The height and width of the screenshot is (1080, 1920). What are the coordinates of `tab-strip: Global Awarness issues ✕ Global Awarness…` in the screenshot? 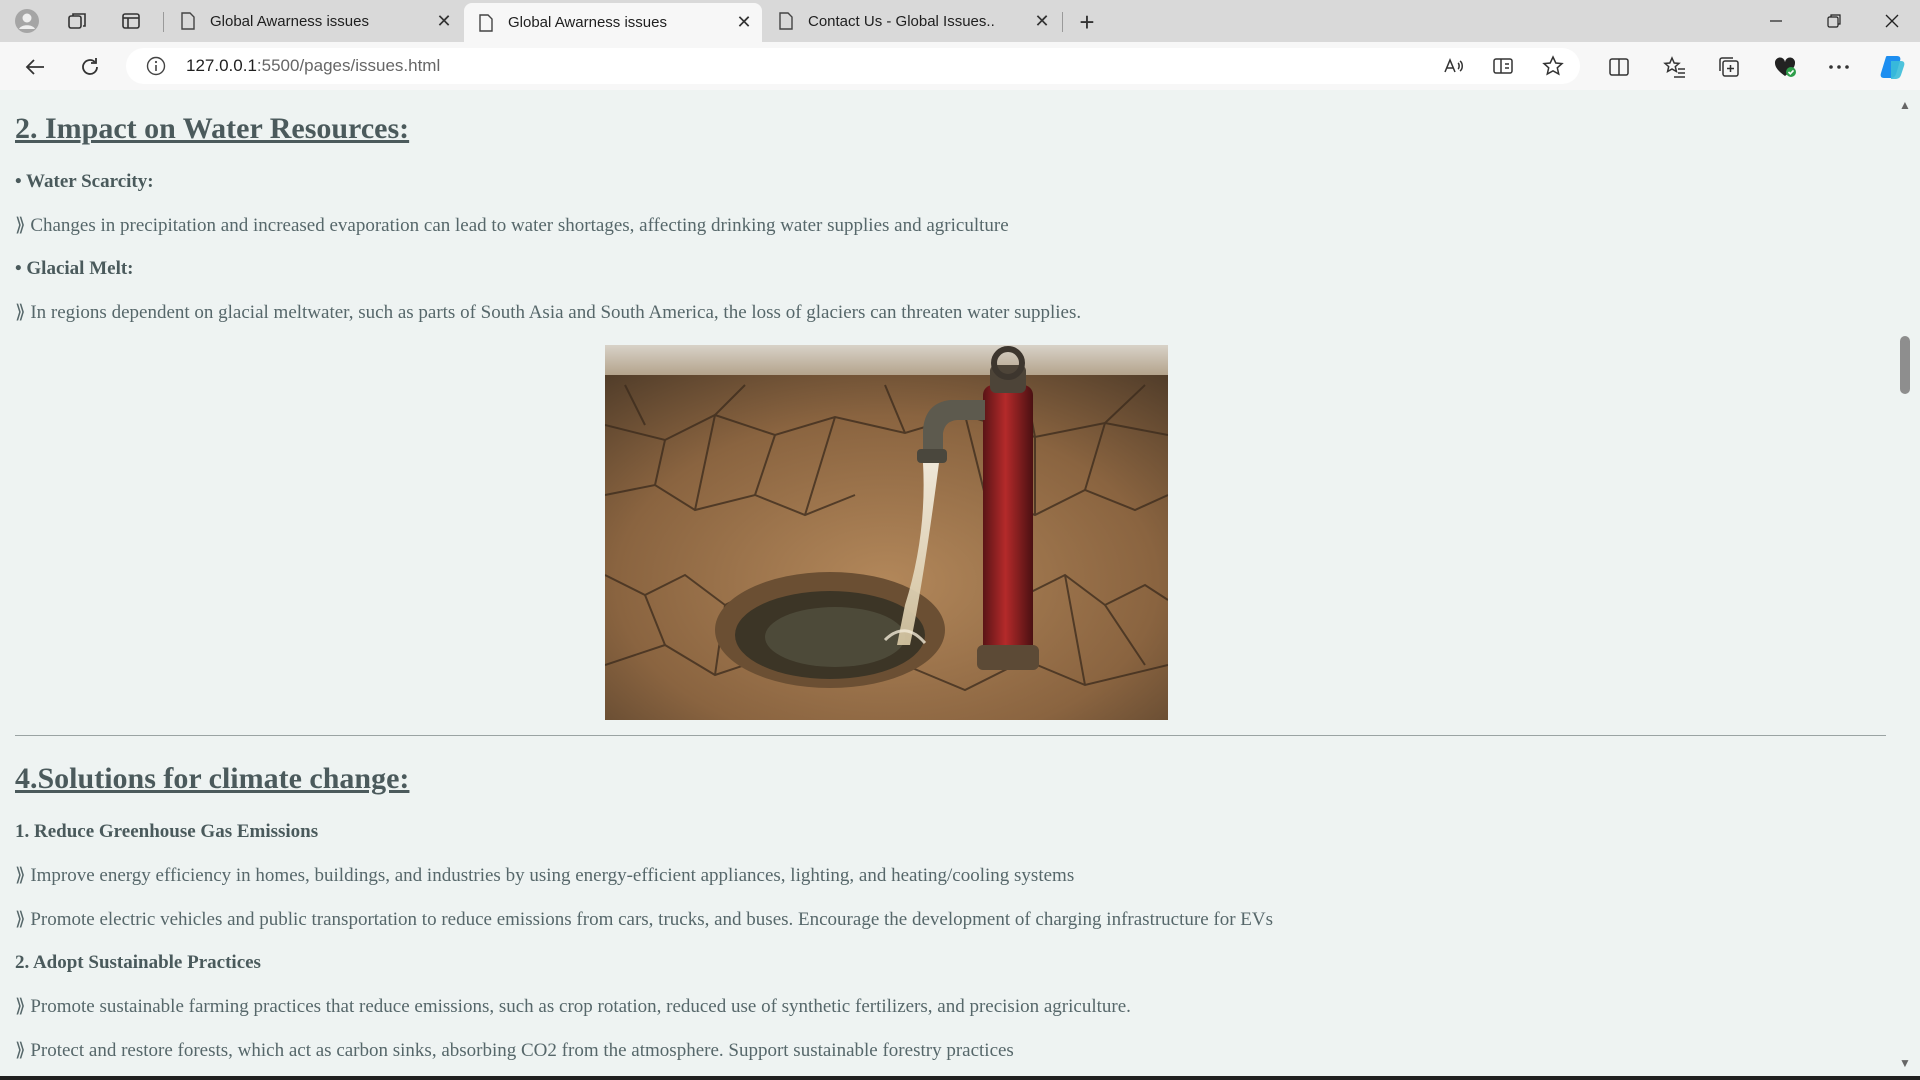 It's located at (960, 21).